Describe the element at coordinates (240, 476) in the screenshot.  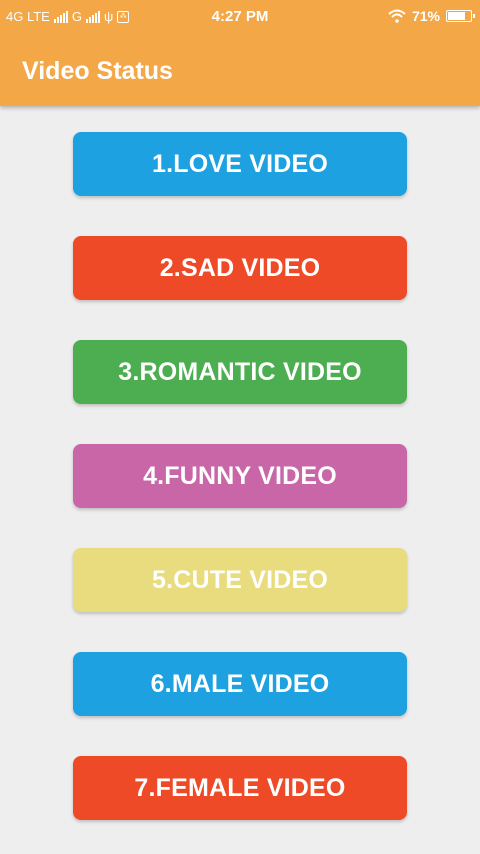
I see `funny-video-button: 4.FUNNY VIDEO` at that location.